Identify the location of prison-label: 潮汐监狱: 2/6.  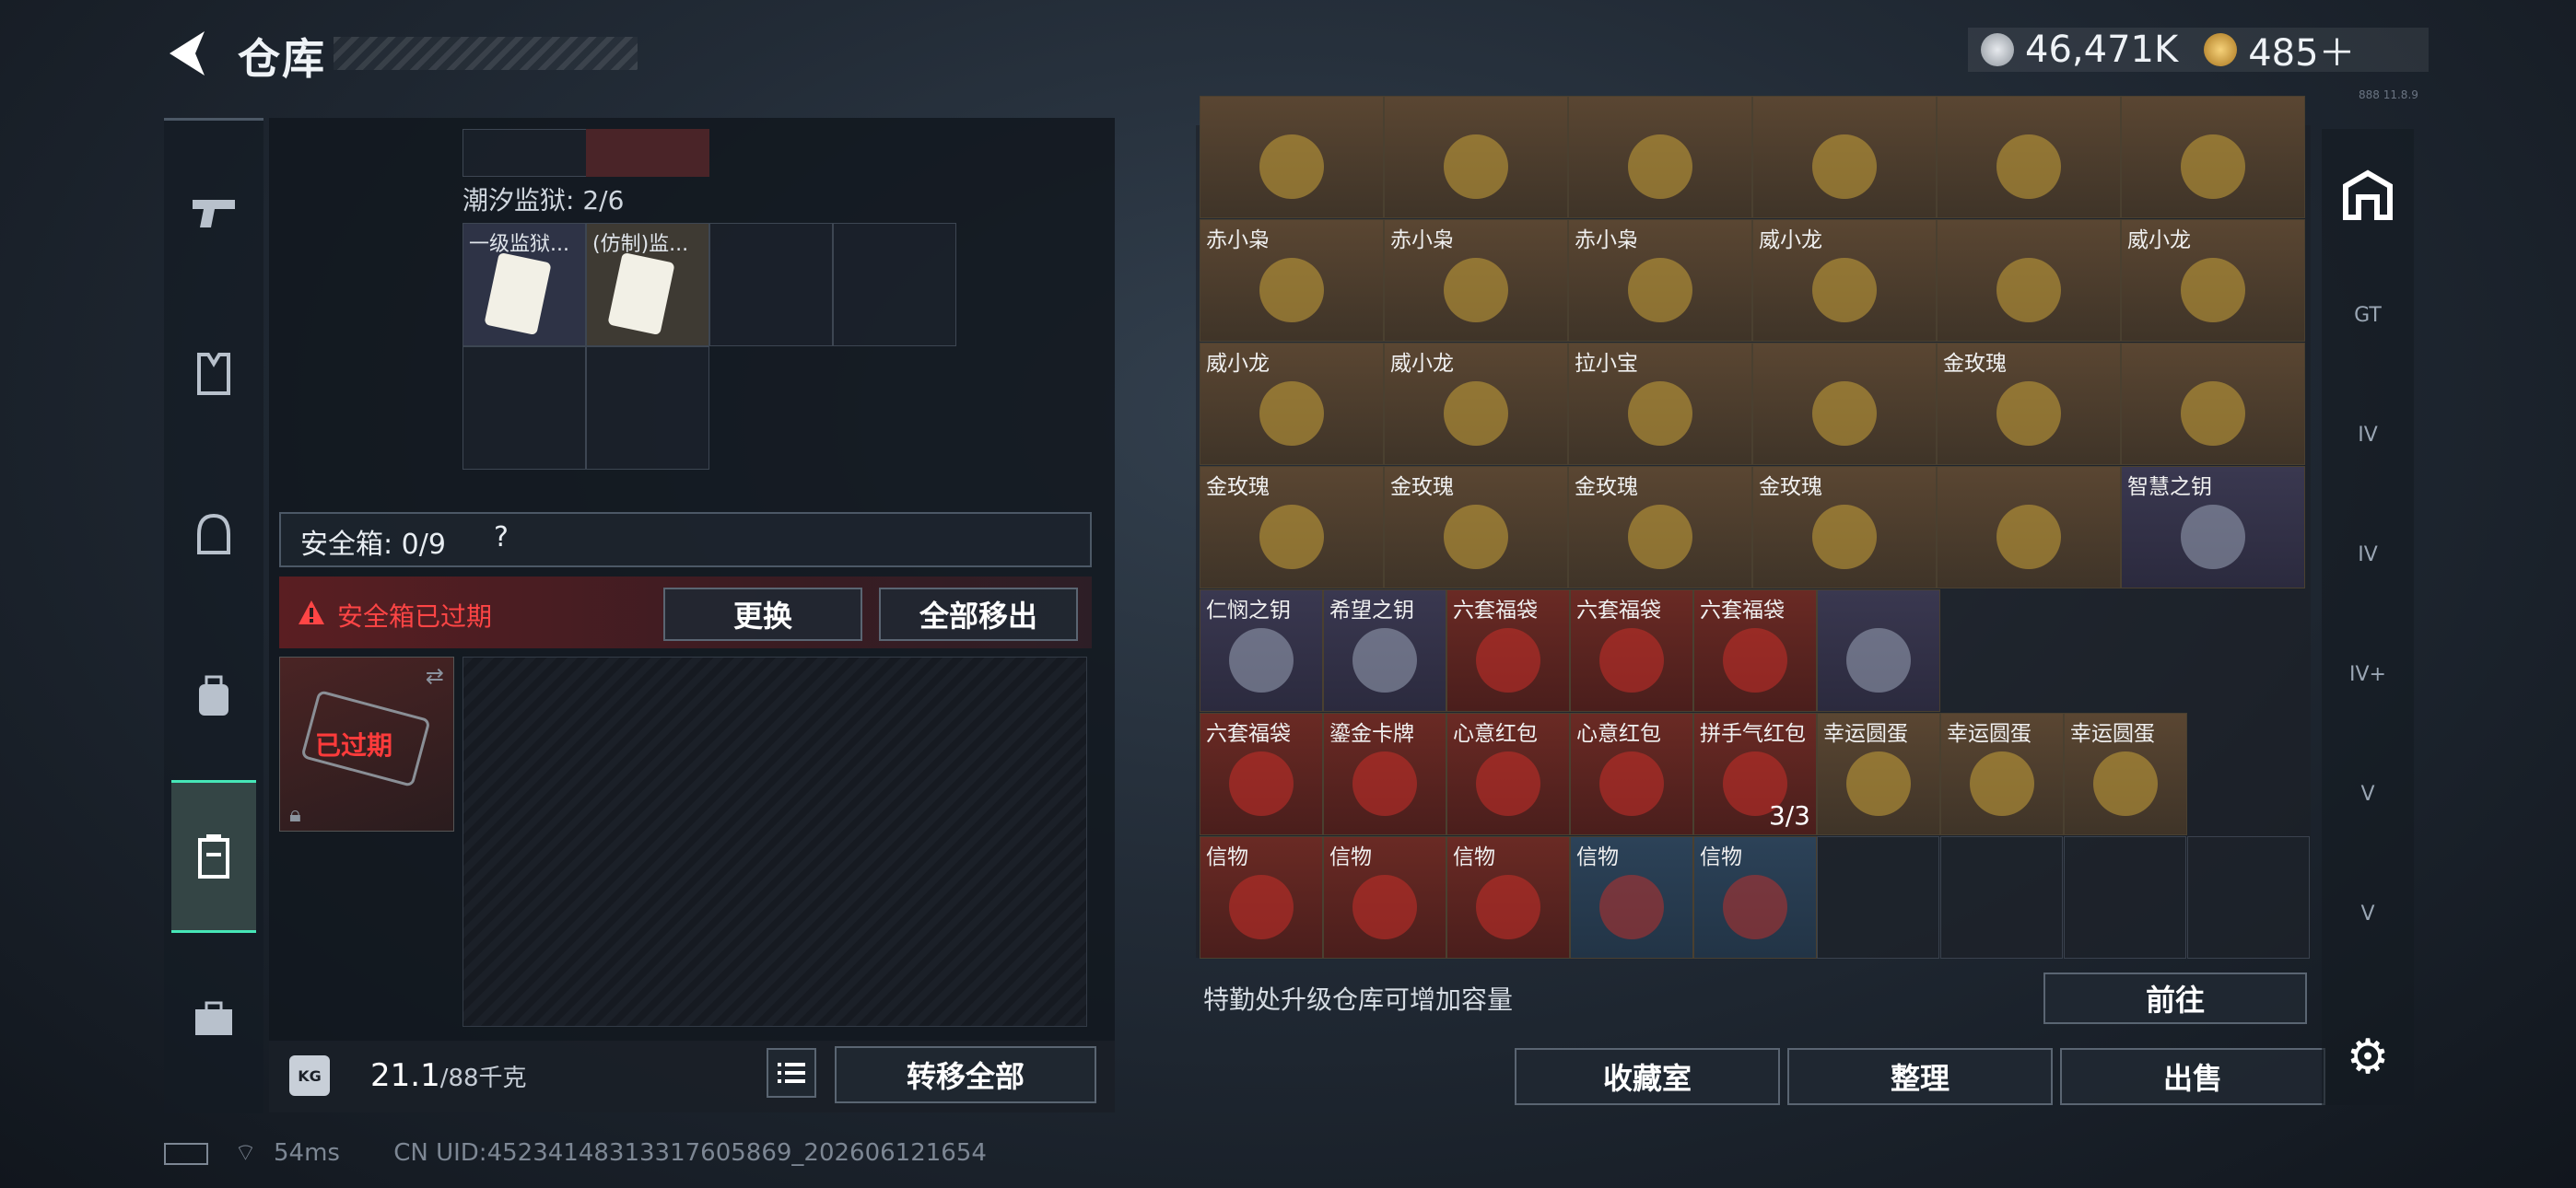
(544, 200).